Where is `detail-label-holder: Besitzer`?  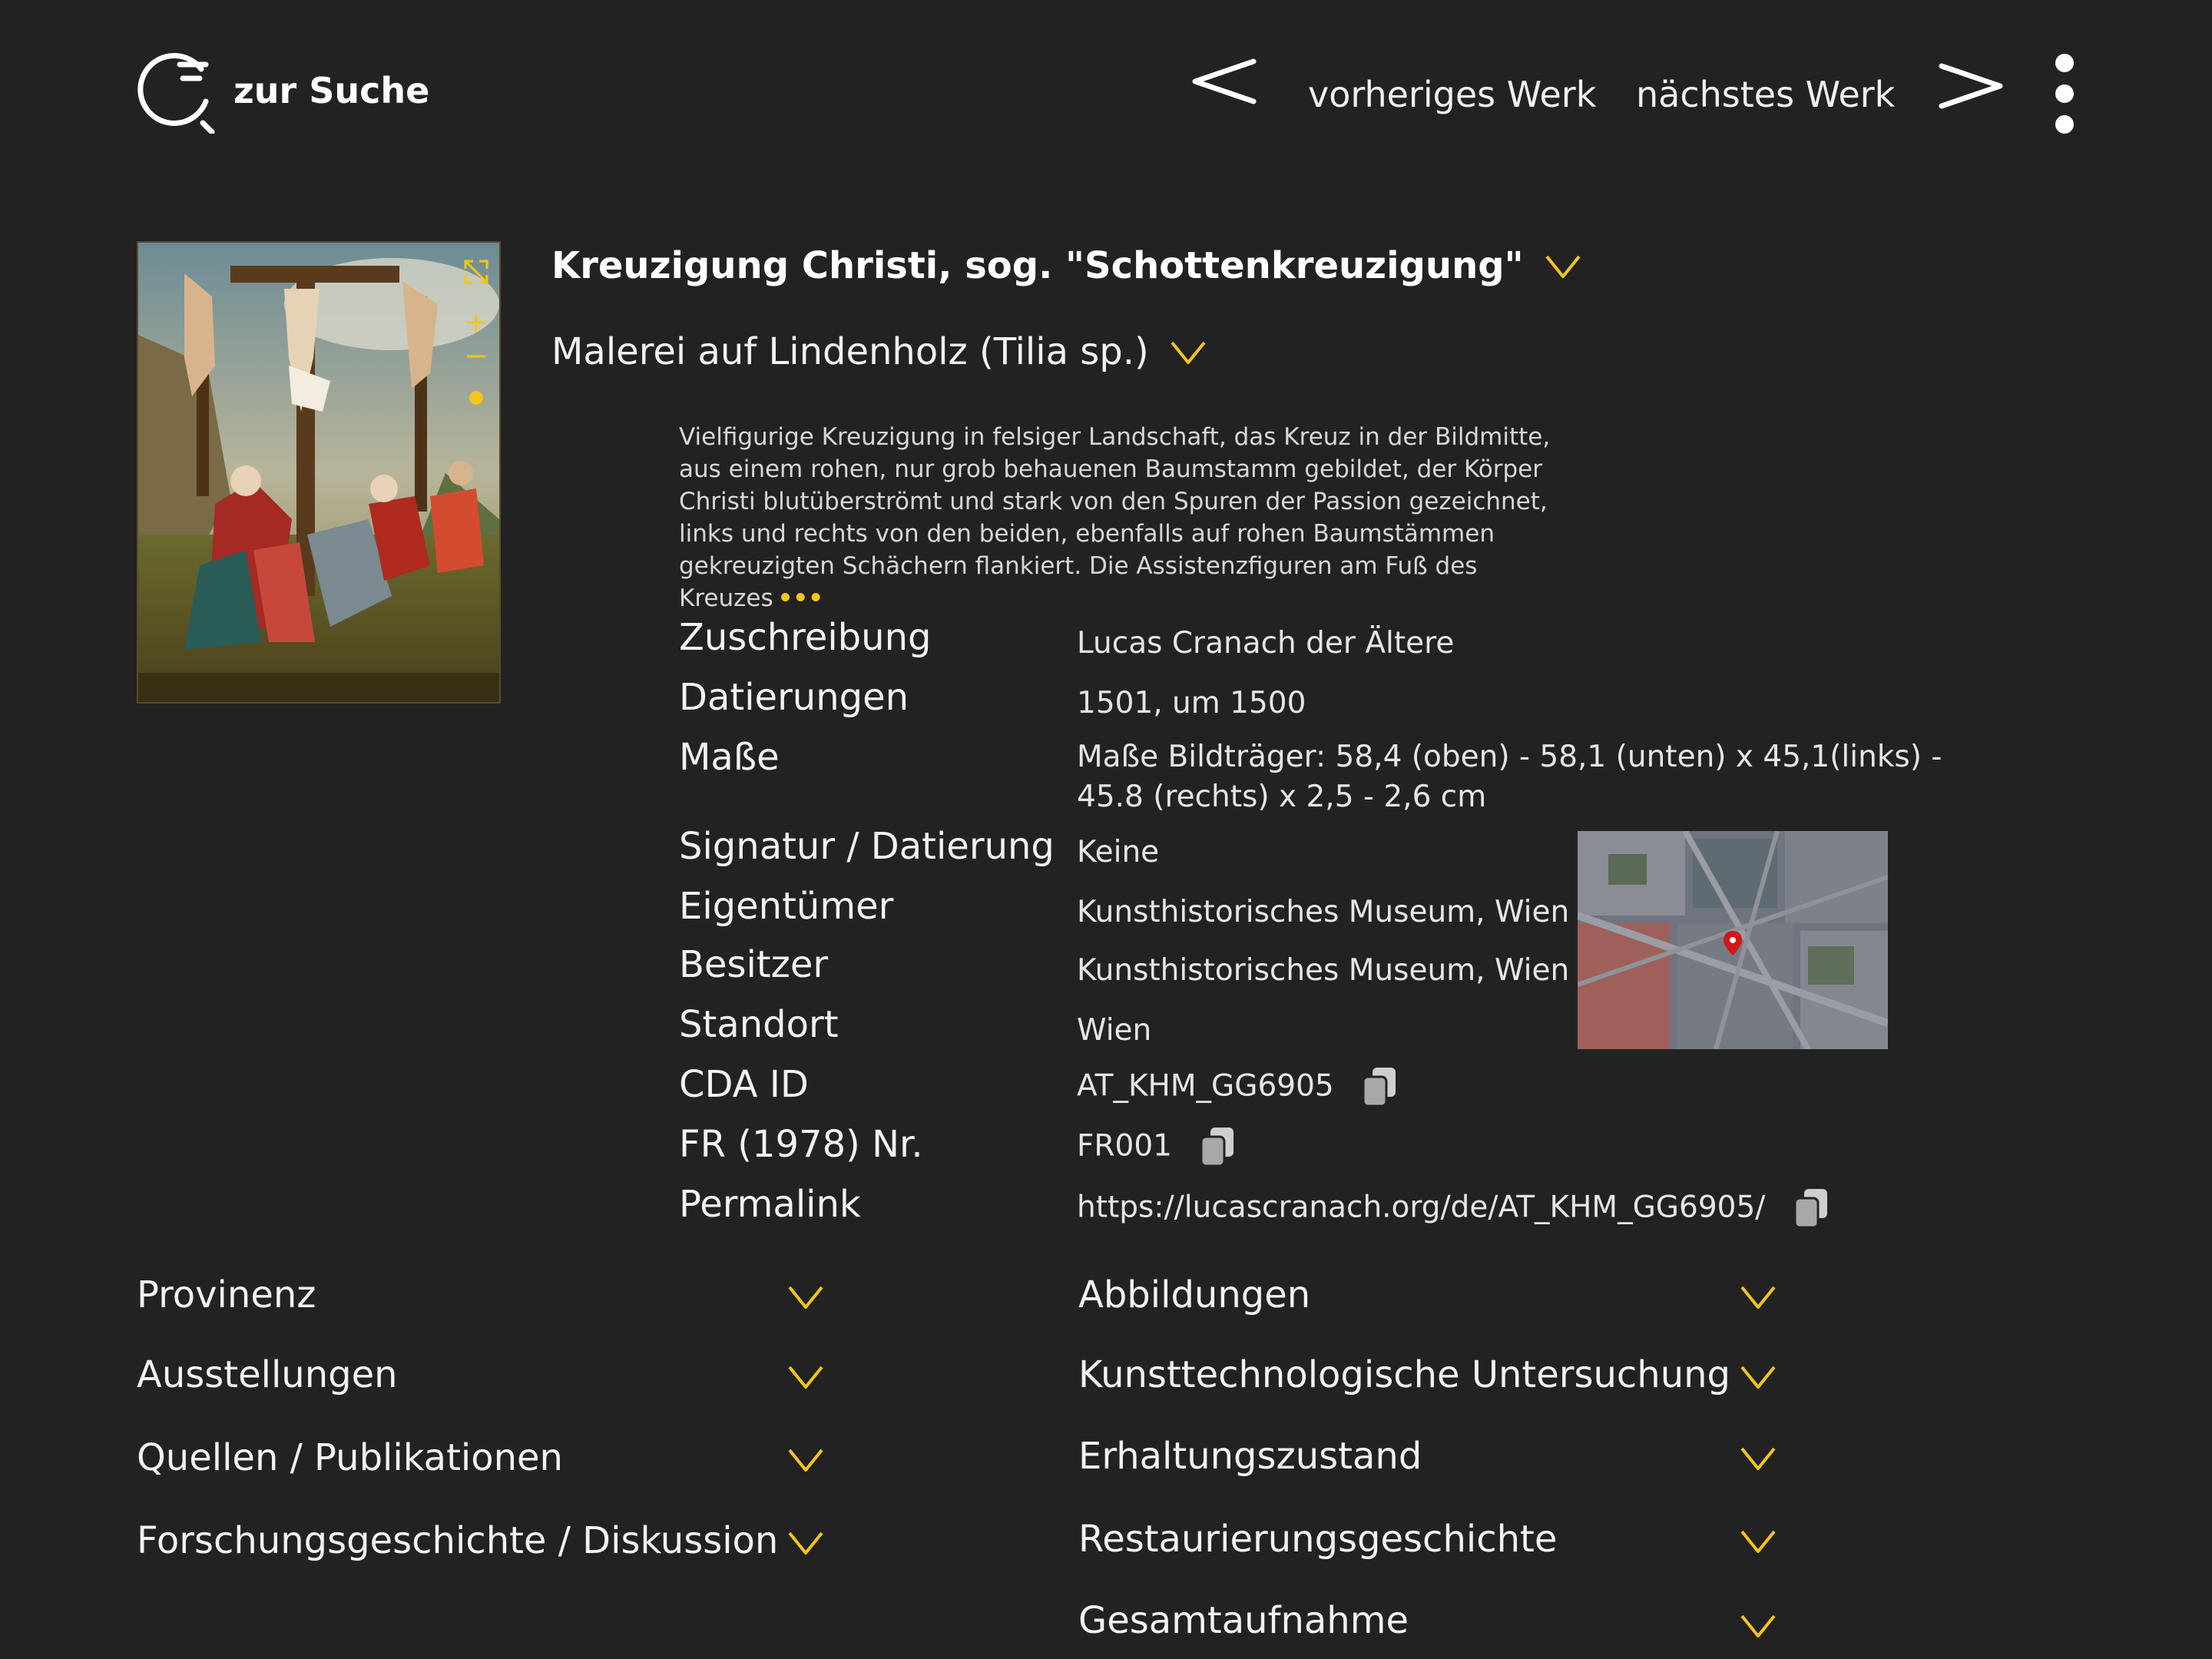 detail-label-holder: Besitzer is located at coordinates (754, 964).